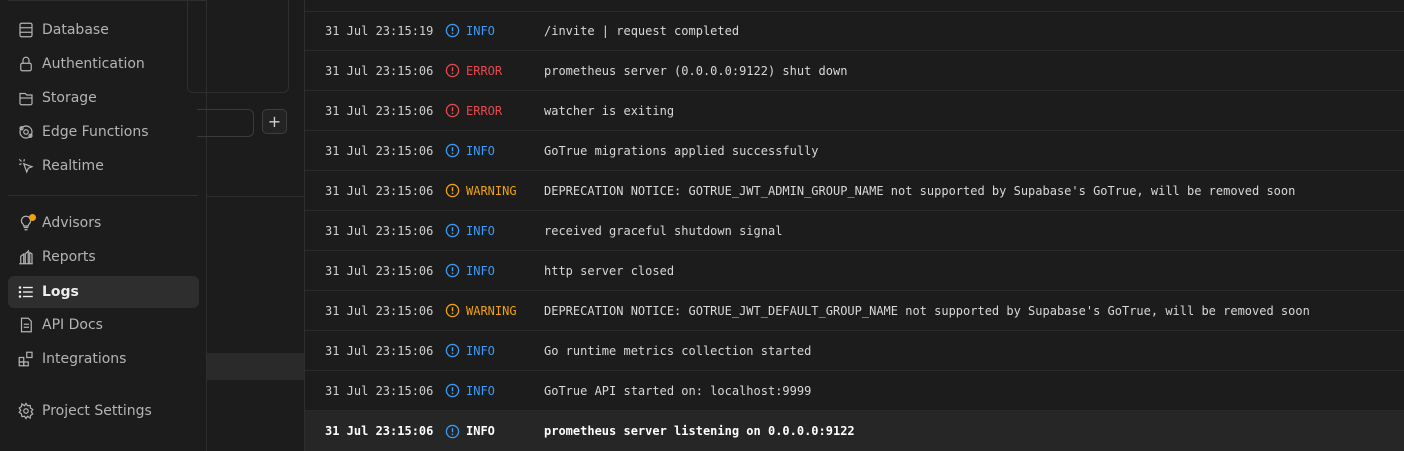  What do you see at coordinates (73, 166) in the screenshot?
I see `sidebar-item-label: Realtime` at bounding box center [73, 166].